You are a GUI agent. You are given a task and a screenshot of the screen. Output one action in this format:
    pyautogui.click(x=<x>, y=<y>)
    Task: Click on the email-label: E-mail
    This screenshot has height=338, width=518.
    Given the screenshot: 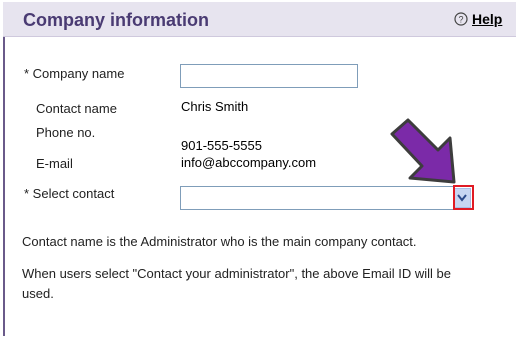 What is the action you would take?
    pyautogui.click(x=54, y=163)
    